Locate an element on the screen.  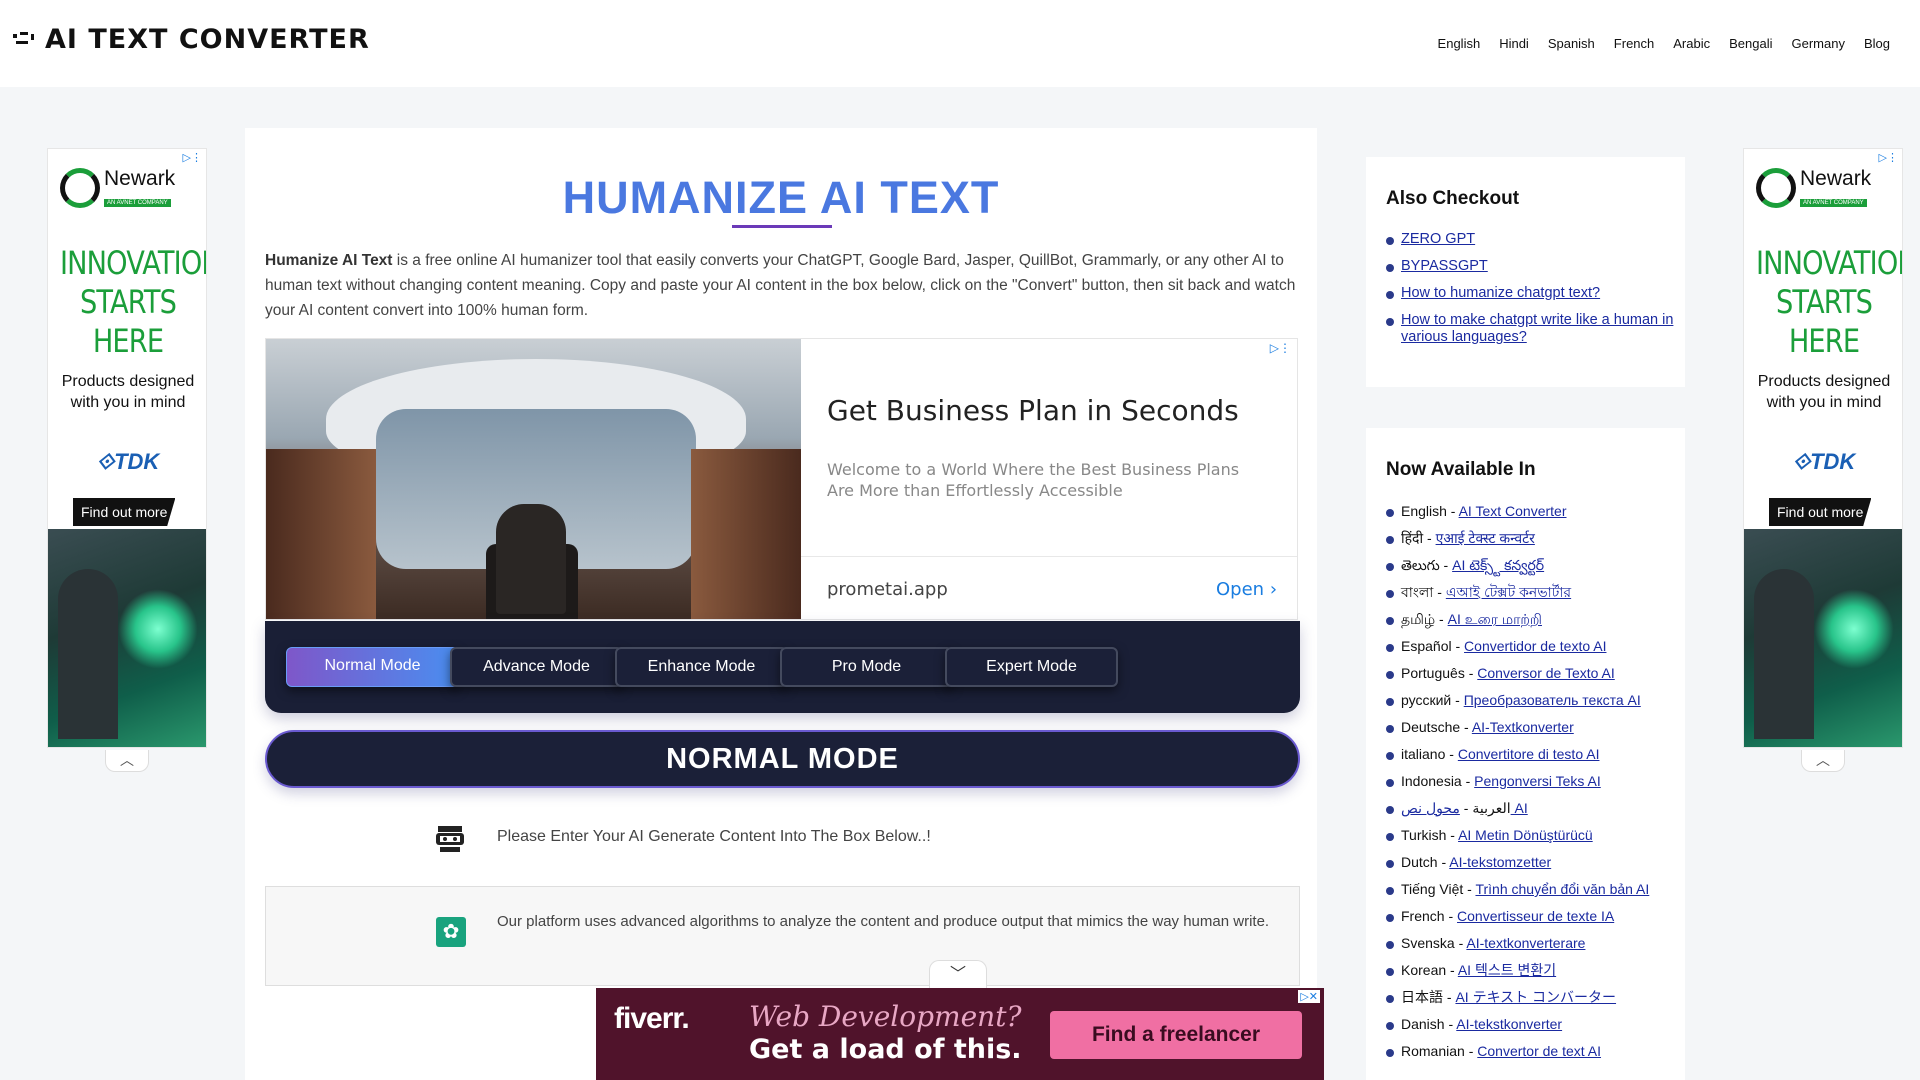
language-name: Romanian is located at coordinates (1433, 1051).